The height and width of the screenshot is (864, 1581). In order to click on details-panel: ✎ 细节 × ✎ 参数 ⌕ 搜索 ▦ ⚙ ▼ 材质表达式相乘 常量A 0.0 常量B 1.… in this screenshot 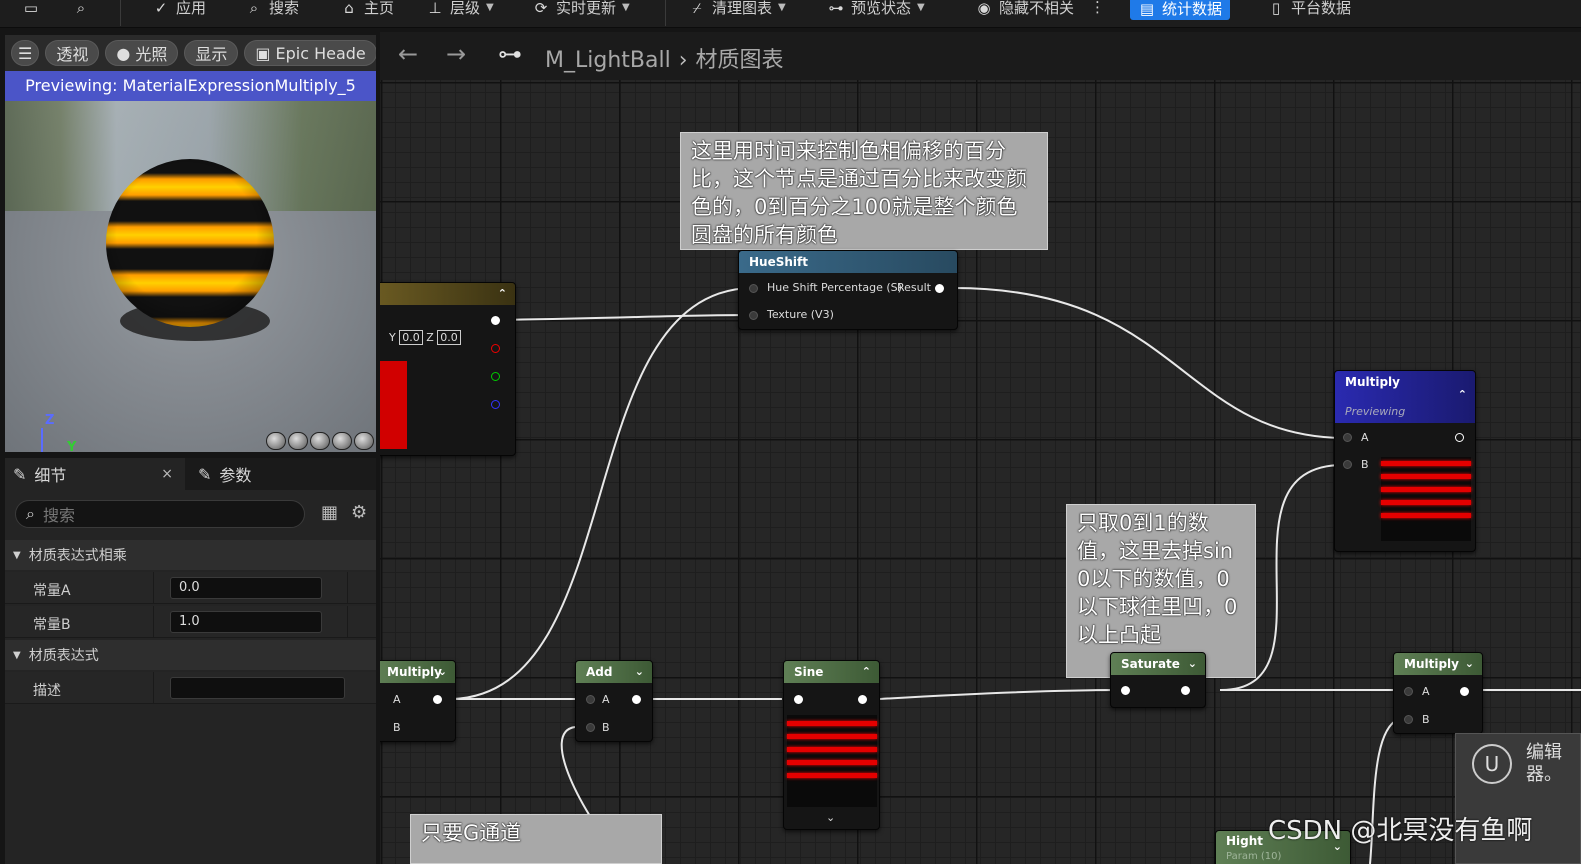, I will do `click(190, 661)`.